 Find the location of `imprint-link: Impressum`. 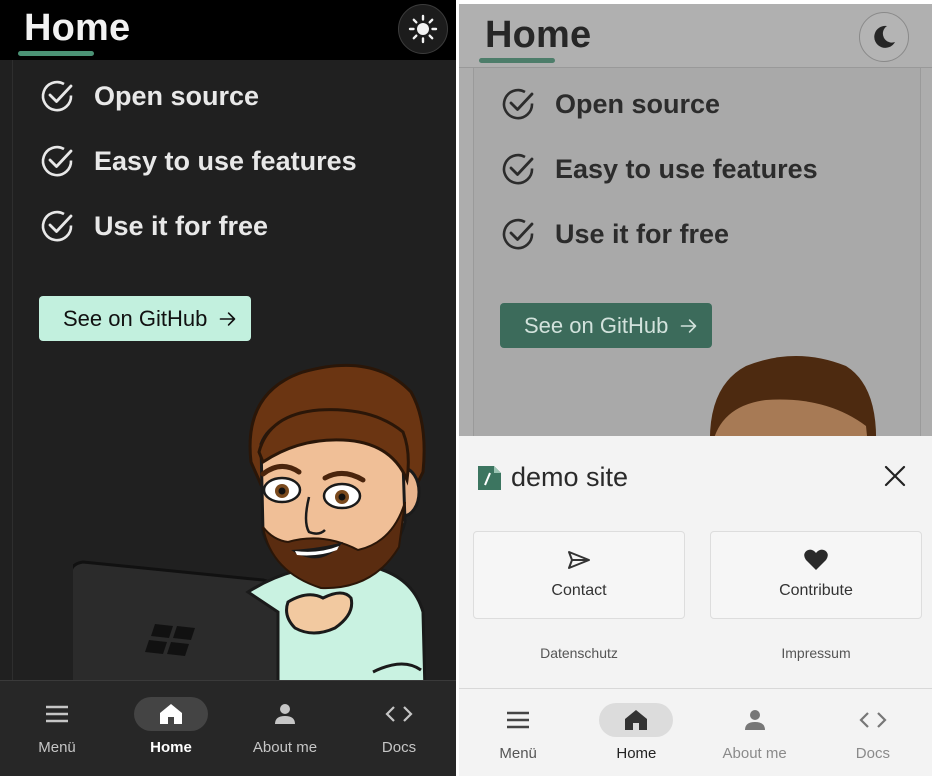

imprint-link: Impressum is located at coordinates (816, 653).